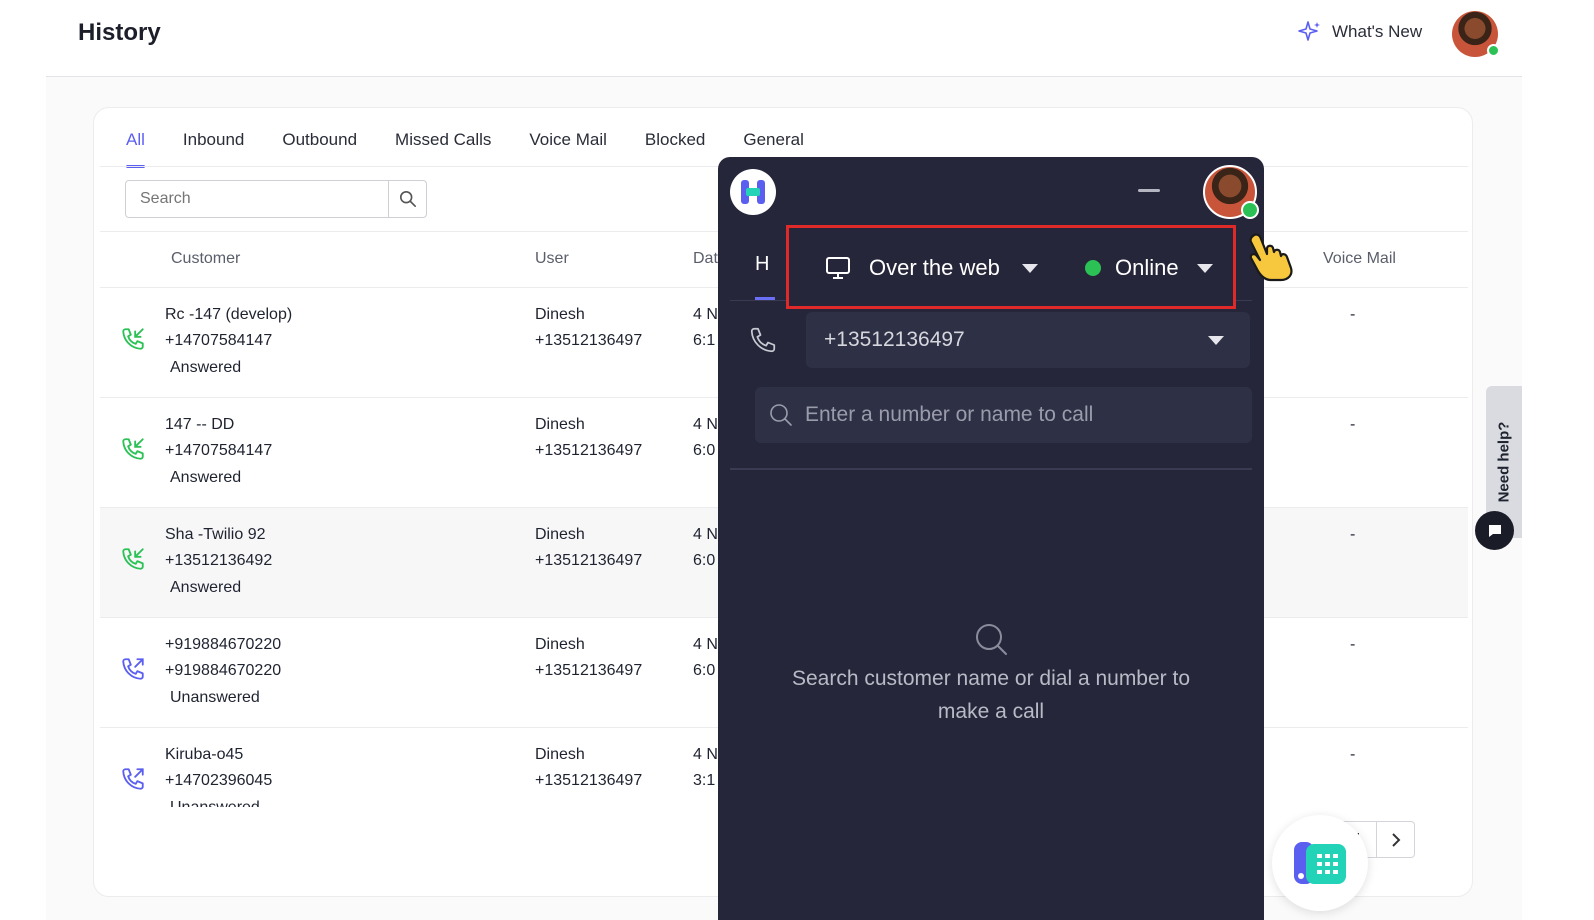 The height and width of the screenshot is (920, 1594). I want to click on app-logo, so click(753, 192).